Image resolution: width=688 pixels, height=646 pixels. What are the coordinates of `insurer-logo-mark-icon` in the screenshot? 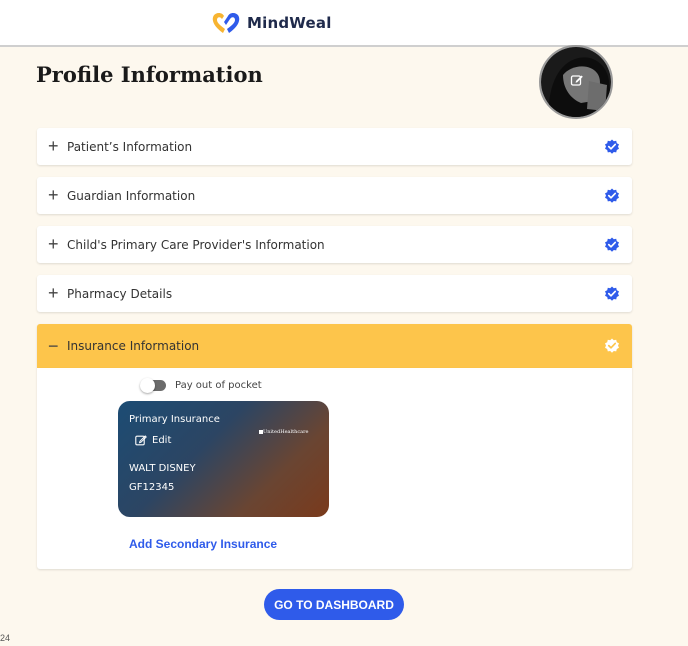 It's located at (261, 432).